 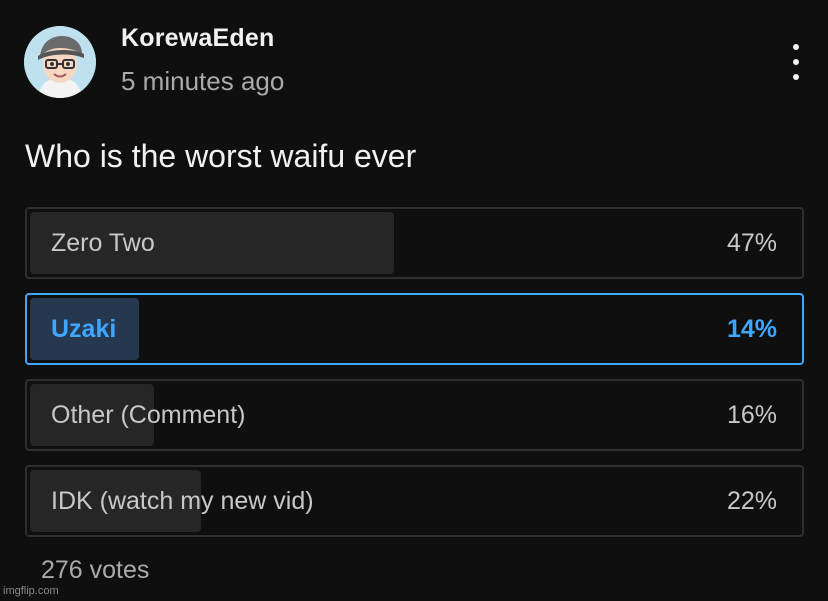 I want to click on poll-option-percent: 16%, so click(x=751, y=414).